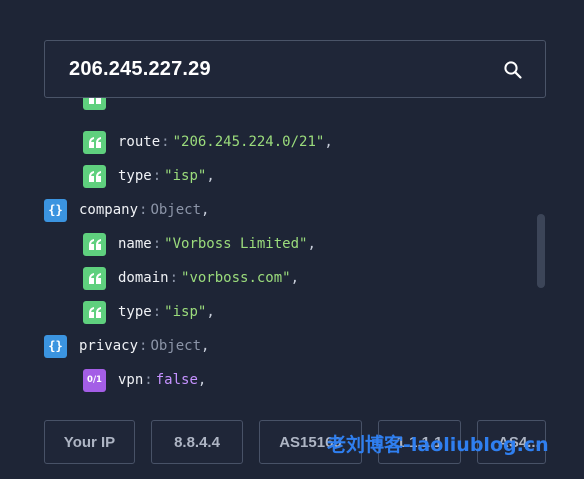  I want to click on json-row: domain : "vorboss.com" ,, so click(191, 278).